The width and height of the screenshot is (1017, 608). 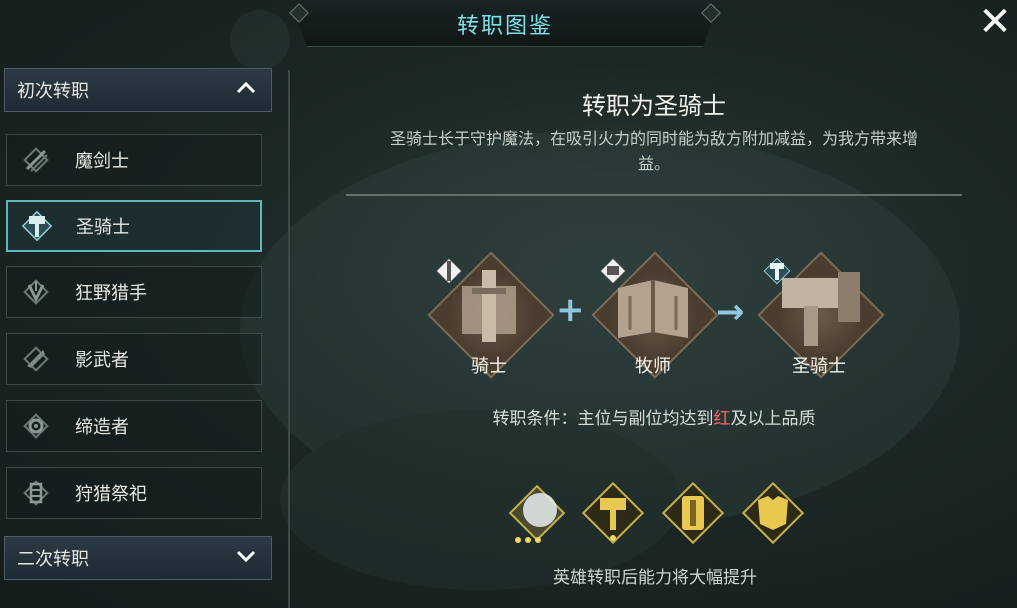 I want to click on knight-badge-icon, so click(x=449, y=271).